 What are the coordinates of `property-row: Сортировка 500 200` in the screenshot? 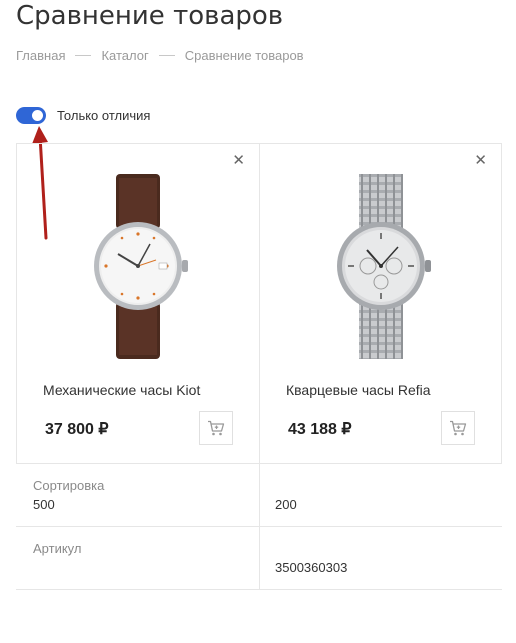 It's located at (259, 495).